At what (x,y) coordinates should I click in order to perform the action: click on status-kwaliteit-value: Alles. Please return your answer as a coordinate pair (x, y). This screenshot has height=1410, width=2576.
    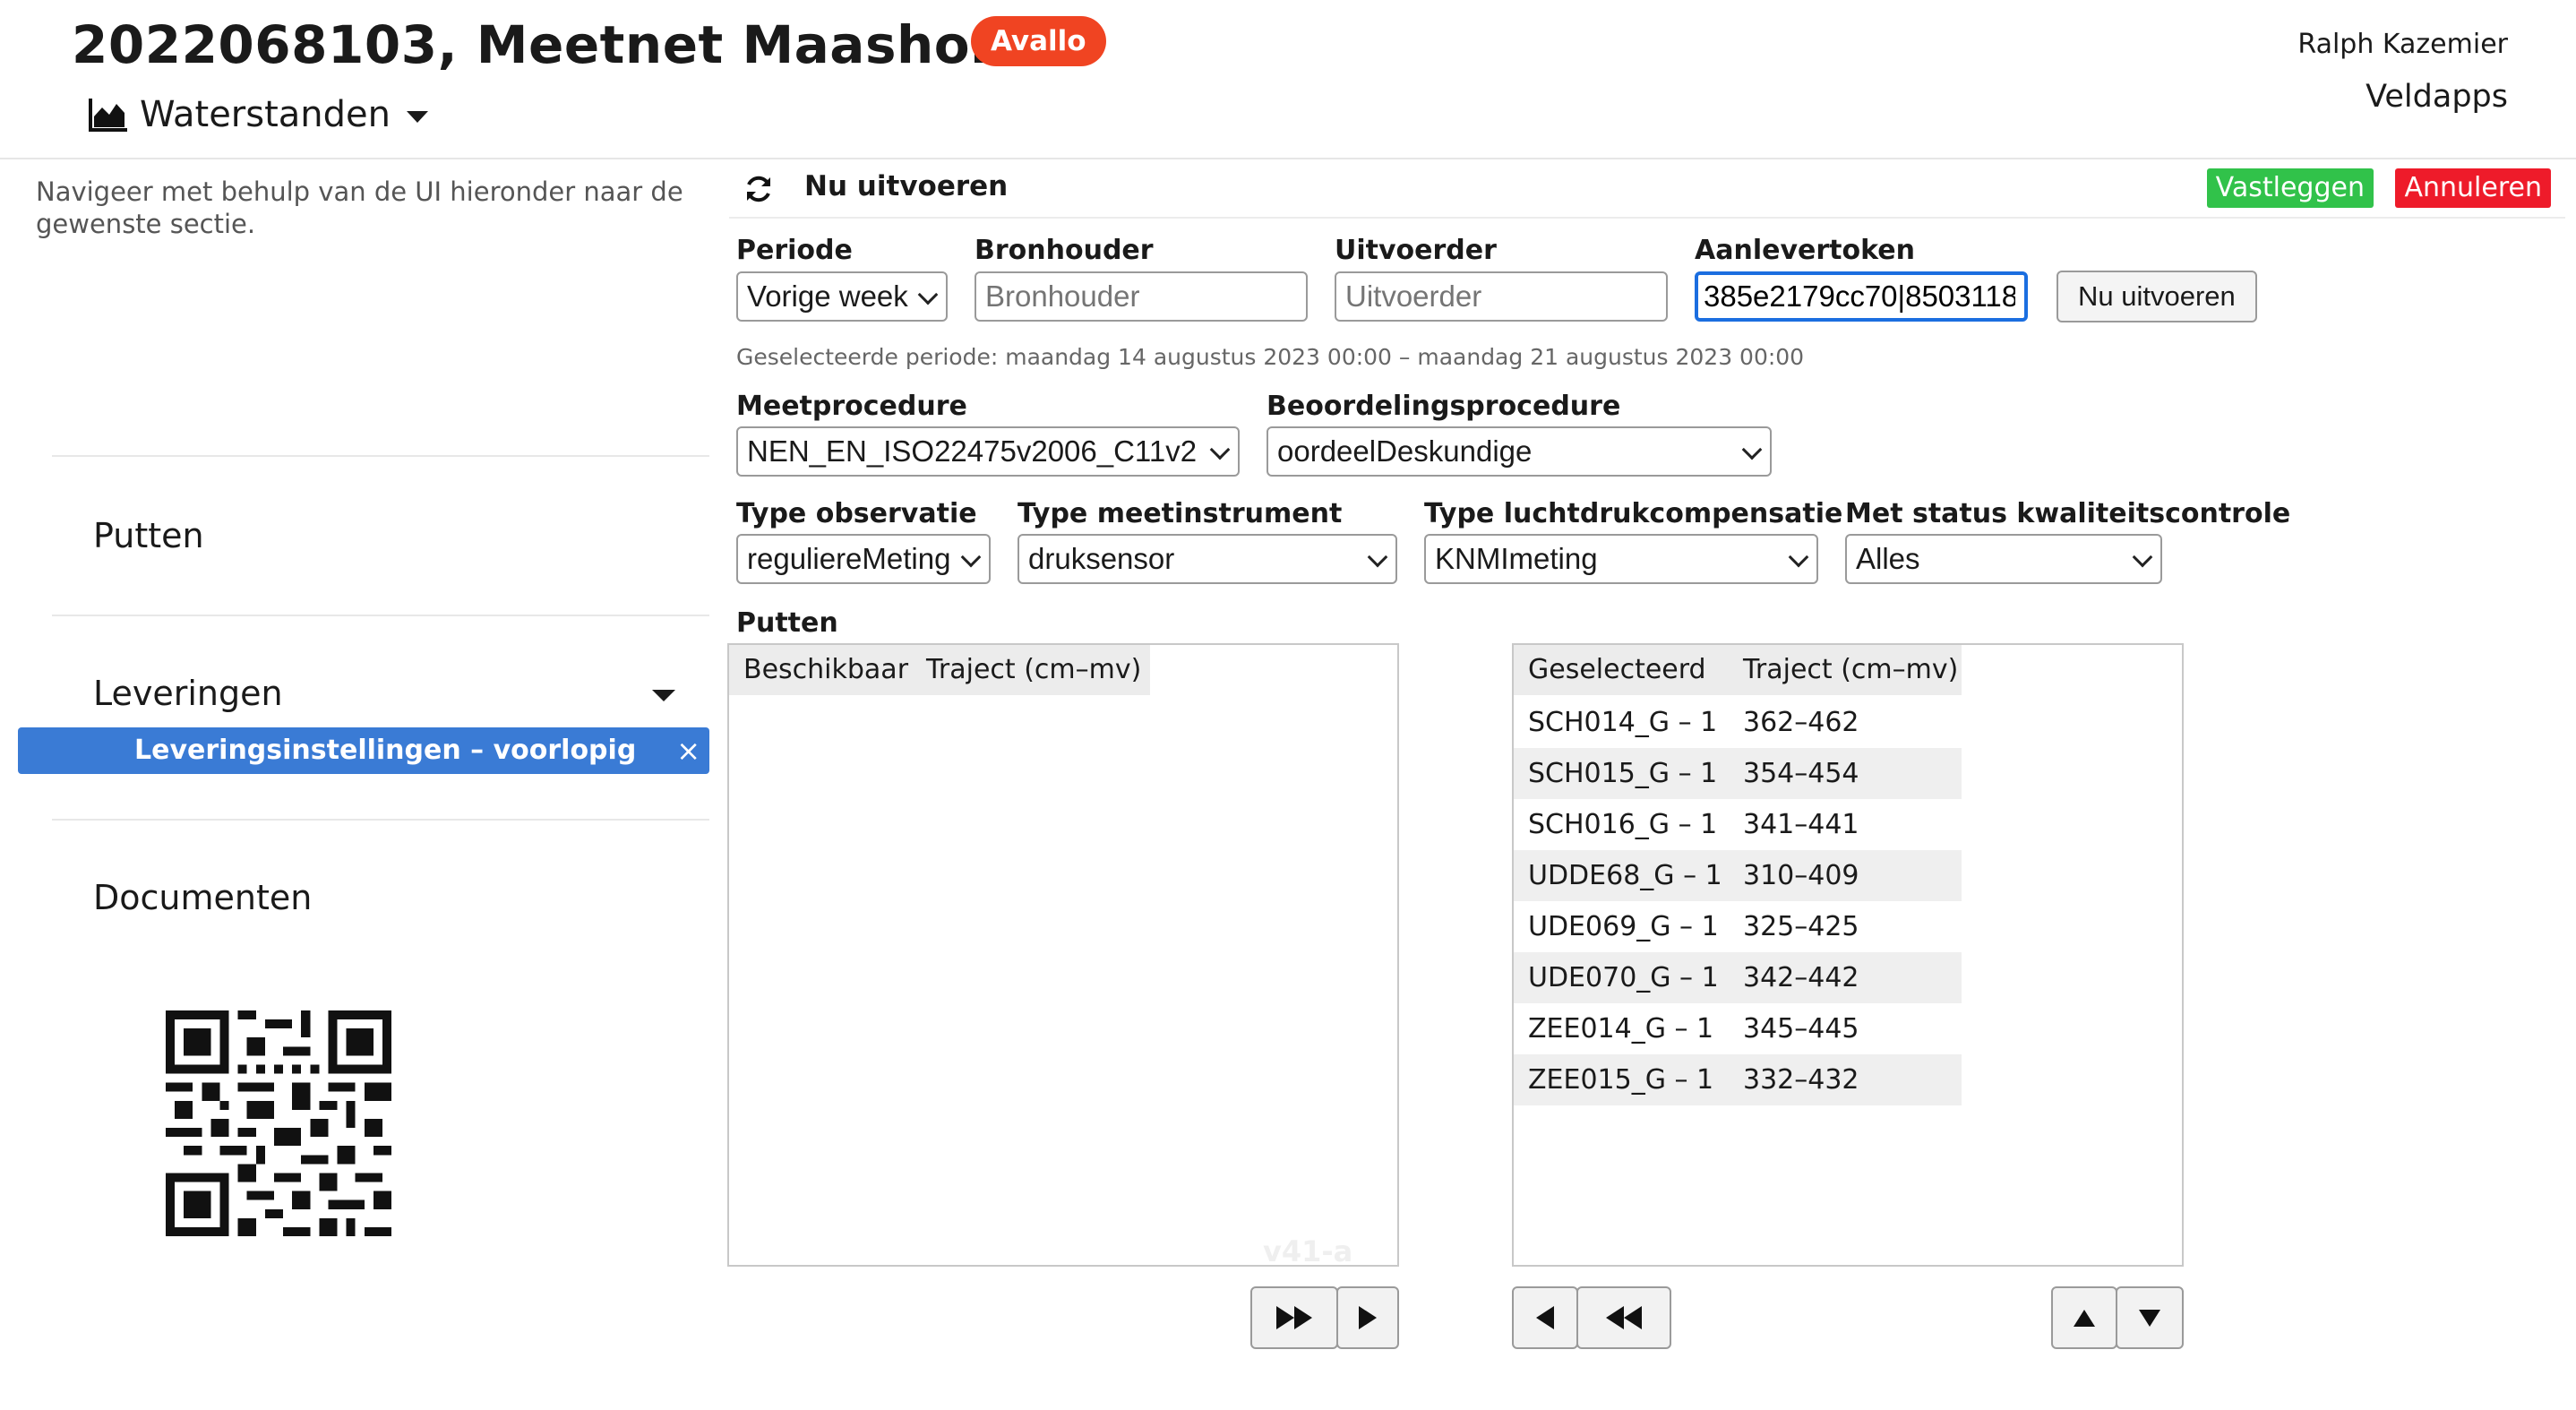
    Looking at the image, I should click on (1888, 558).